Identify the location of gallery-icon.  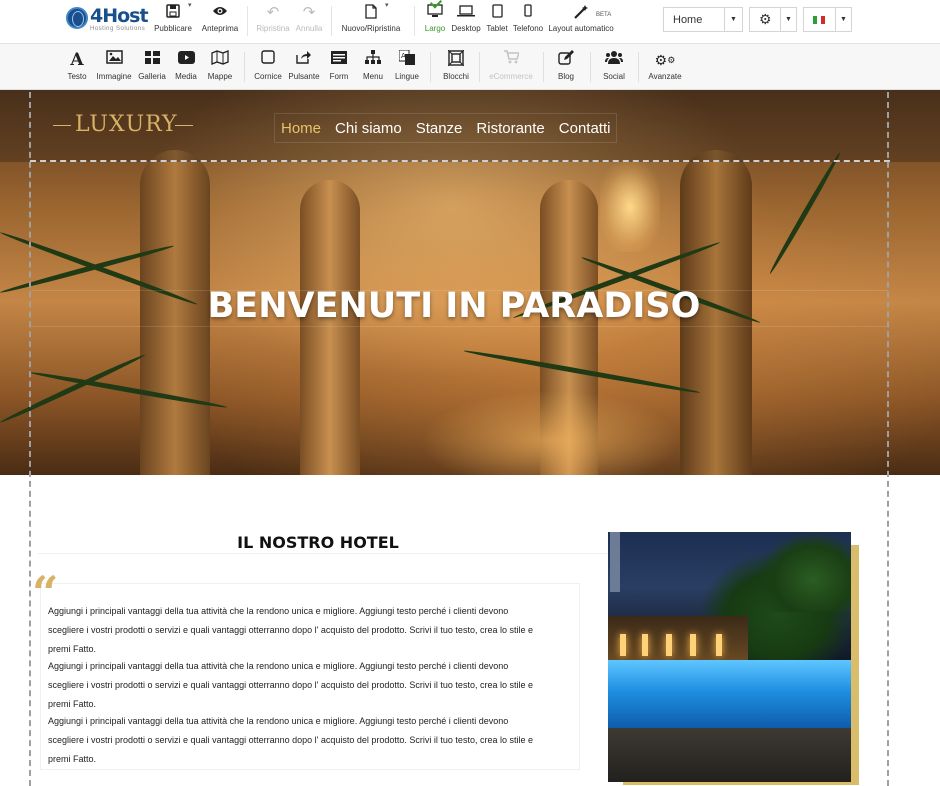
(152, 61).